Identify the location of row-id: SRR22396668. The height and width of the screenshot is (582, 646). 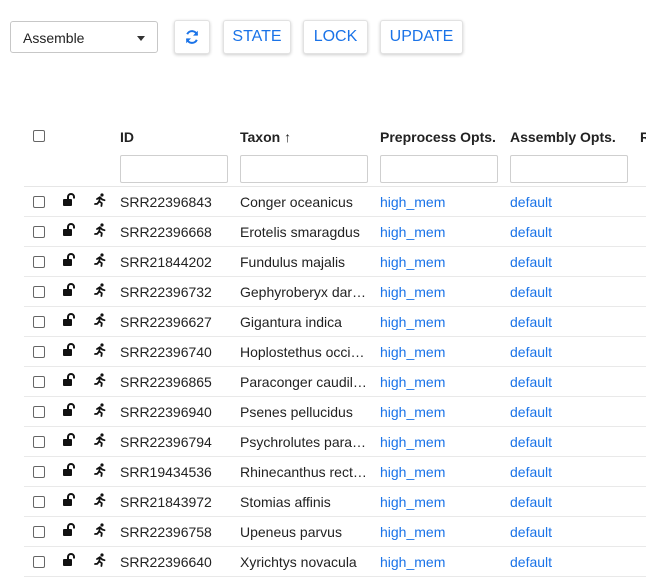
(166, 232).